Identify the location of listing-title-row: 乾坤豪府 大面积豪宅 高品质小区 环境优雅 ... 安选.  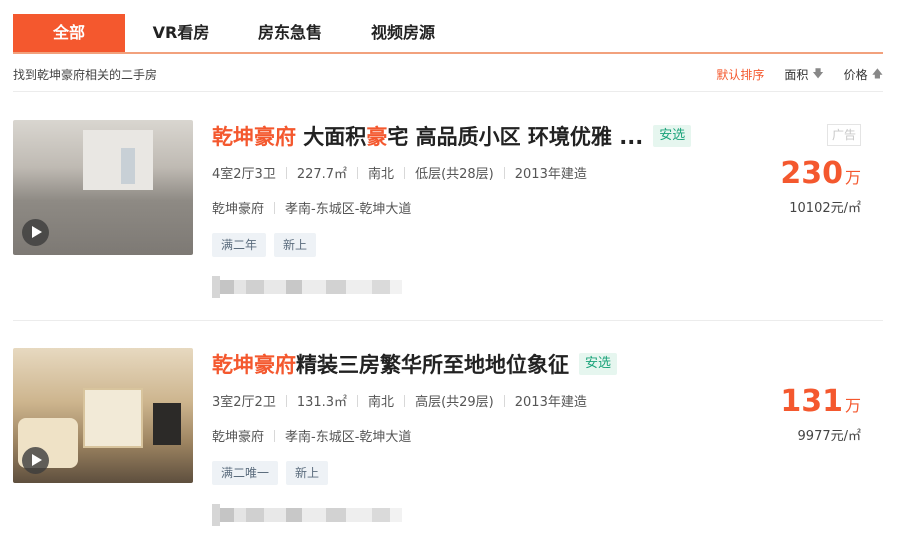
(492, 136).